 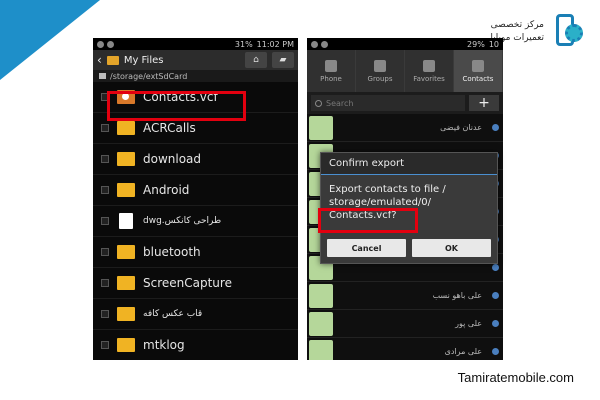 What do you see at coordinates (195, 76) in the screenshot?
I see `breadcrumb: /storage/extSdCard` at bounding box center [195, 76].